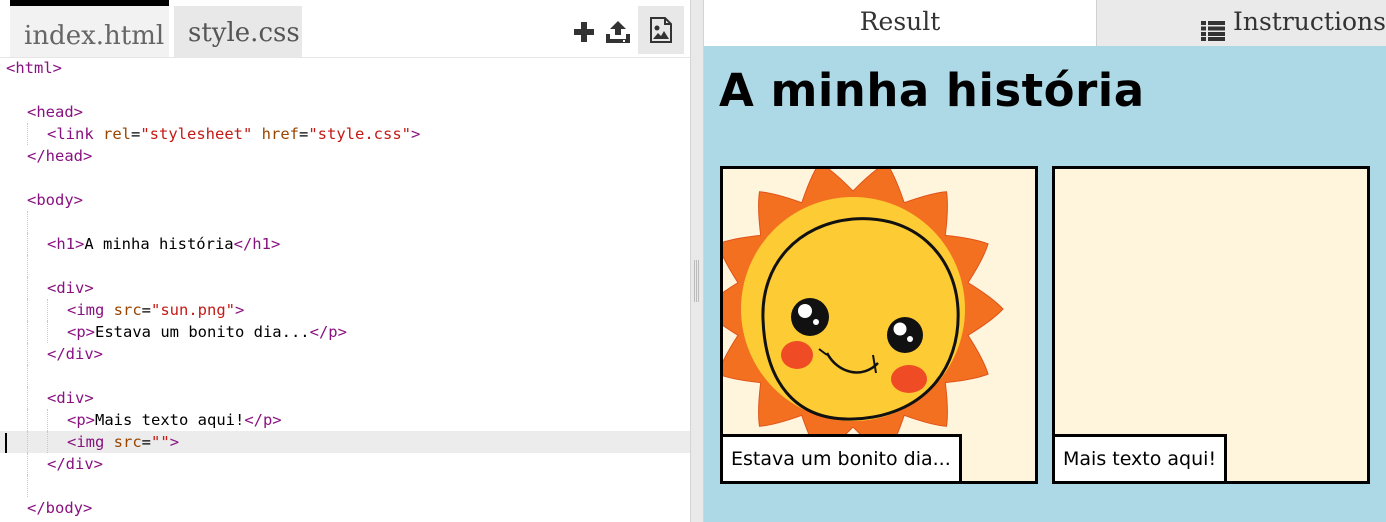 The image size is (1386, 522). I want to click on code-line: <body>, so click(55, 200).